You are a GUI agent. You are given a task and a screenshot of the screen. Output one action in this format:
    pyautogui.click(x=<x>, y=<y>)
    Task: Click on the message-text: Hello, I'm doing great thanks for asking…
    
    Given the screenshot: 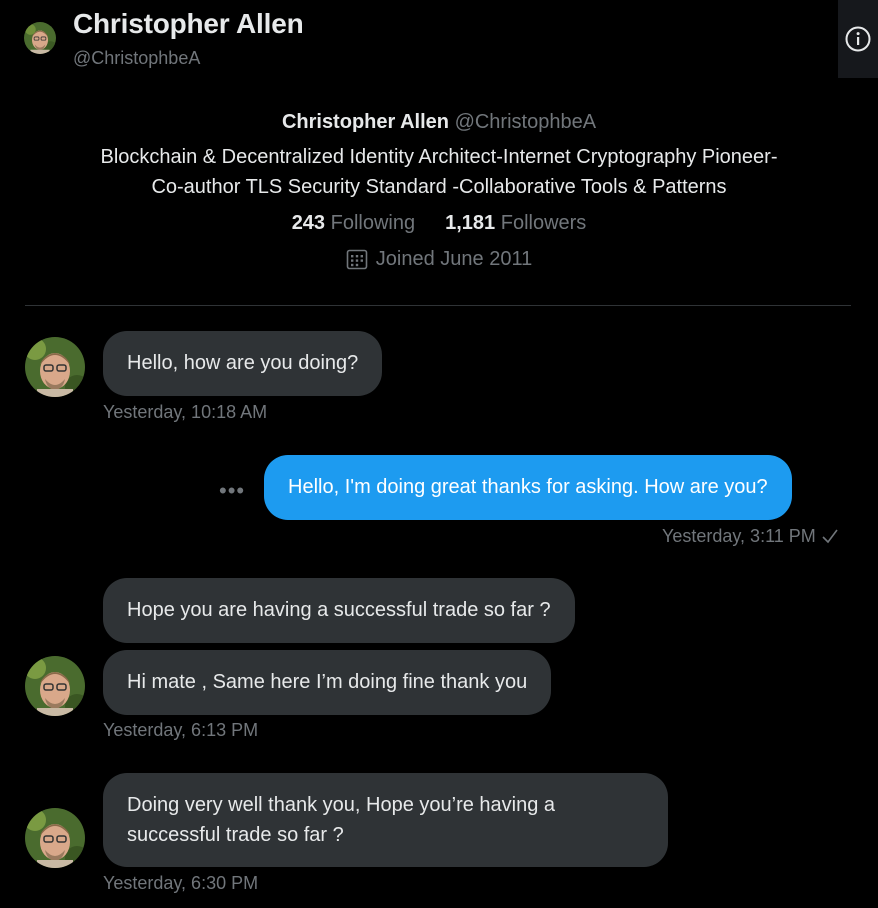 What is the action you would take?
    pyautogui.click(x=528, y=487)
    